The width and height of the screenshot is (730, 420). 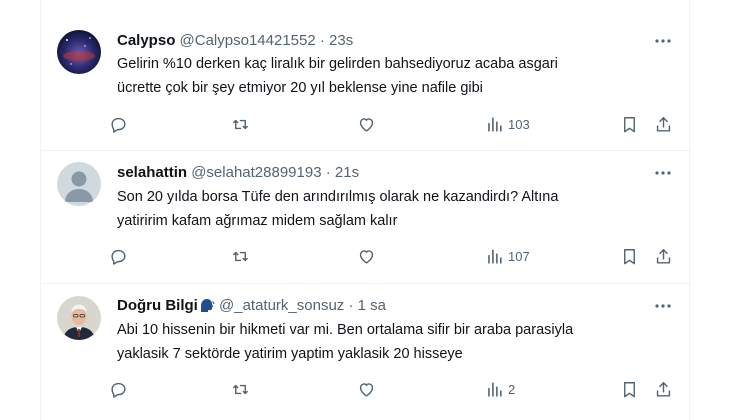 I want to click on view-count: 103, so click(x=519, y=124).